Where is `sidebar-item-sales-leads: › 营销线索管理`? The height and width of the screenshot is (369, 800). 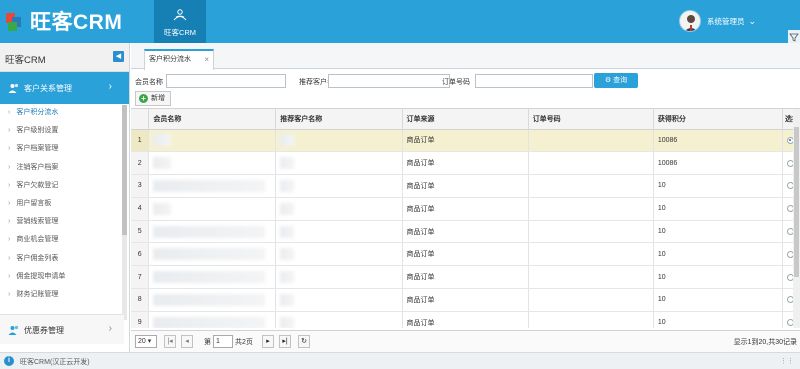 sidebar-item-sales-leads: › 营销线索管理 is located at coordinates (62, 222).